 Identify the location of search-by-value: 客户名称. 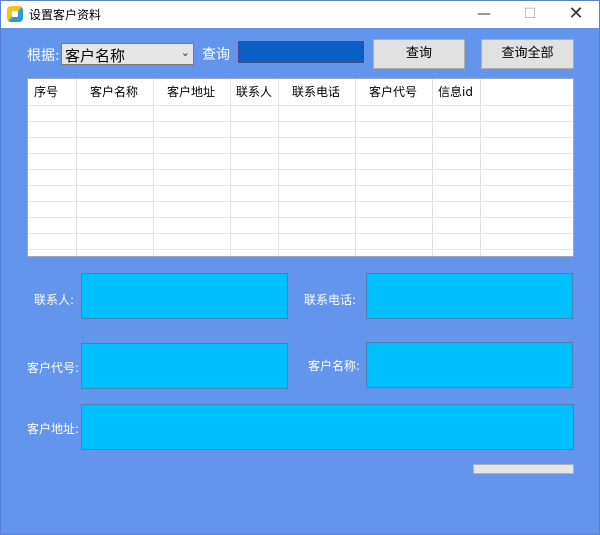
(95, 56).